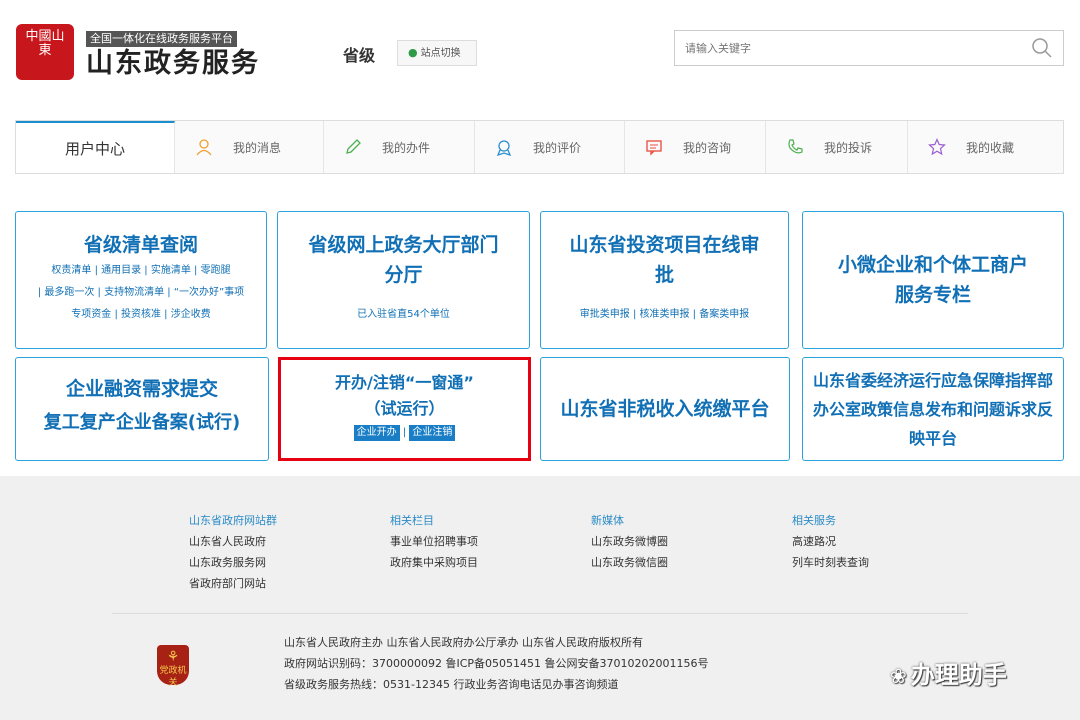 The height and width of the screenshot is (720, 1080). Describe the element at coordinates (814, 520) in the screenshot. I see `footer-column-heading: 相关服务` at that location.